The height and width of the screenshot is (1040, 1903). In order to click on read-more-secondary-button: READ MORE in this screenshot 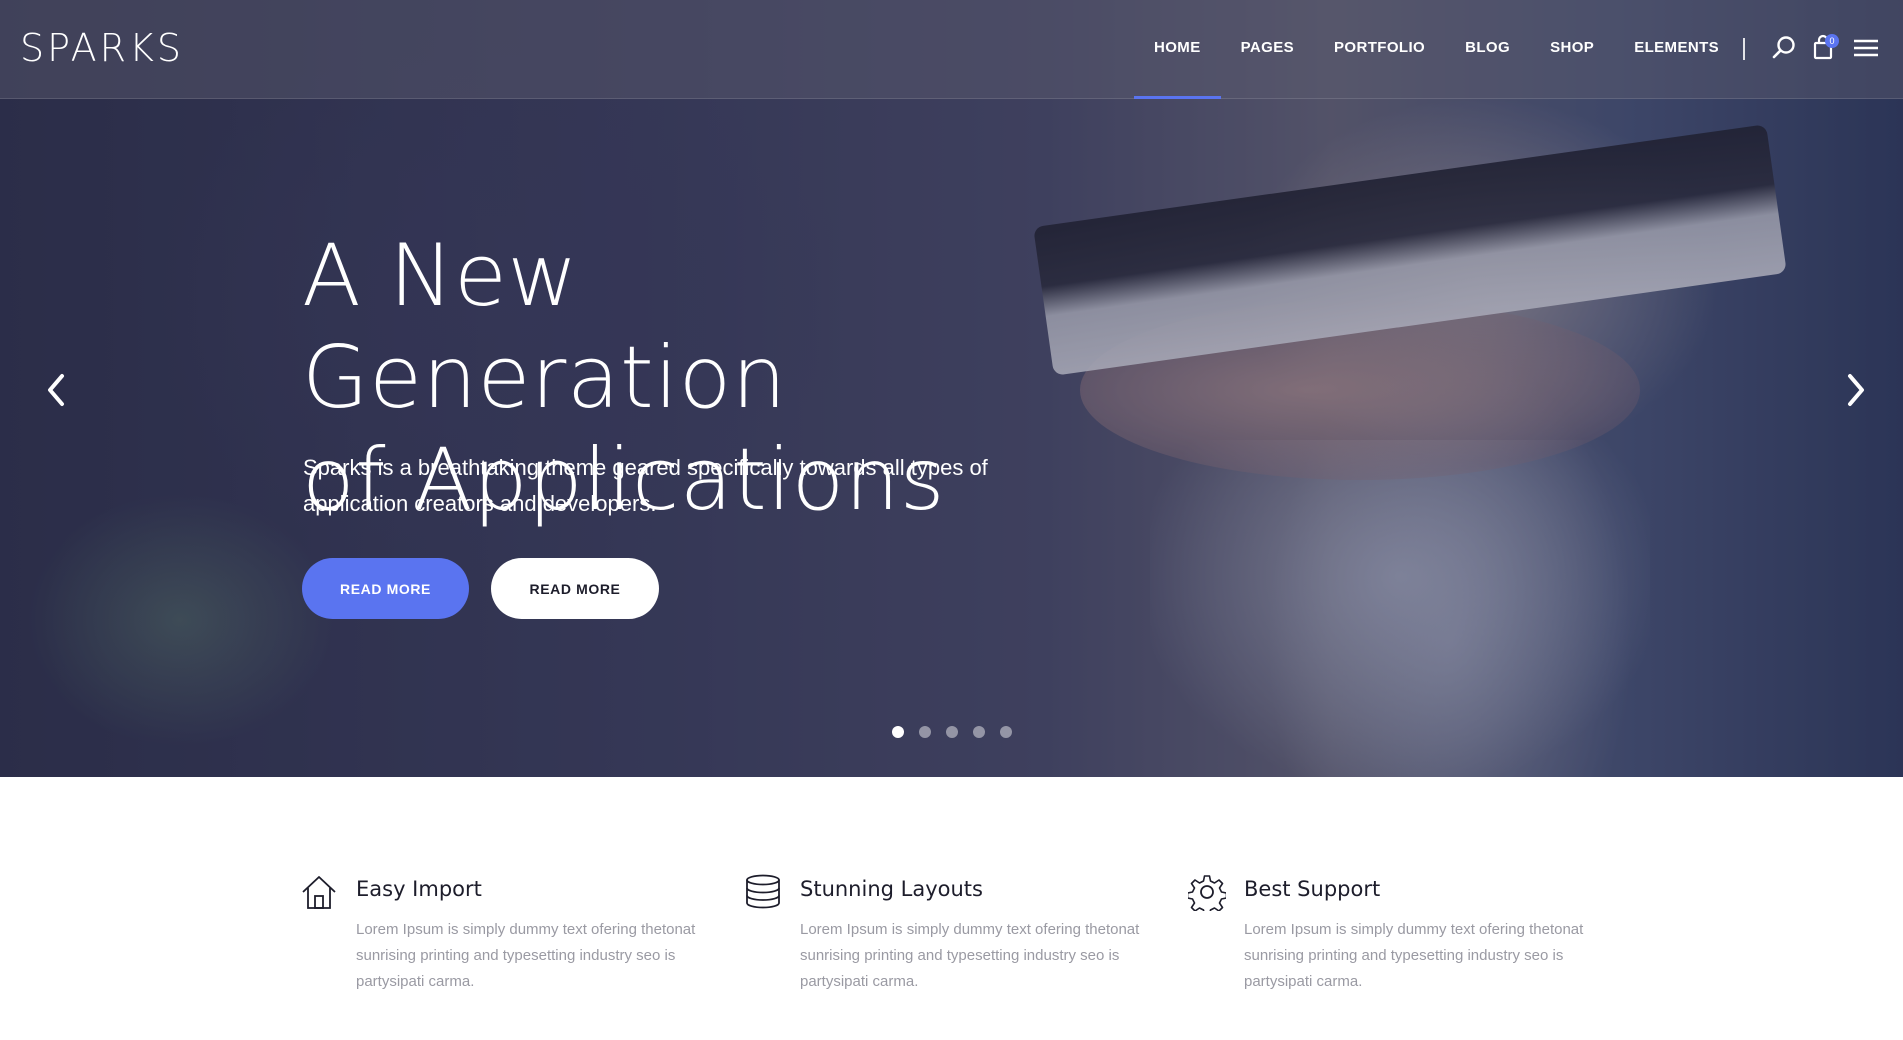, I will do `click(575, 588)`.